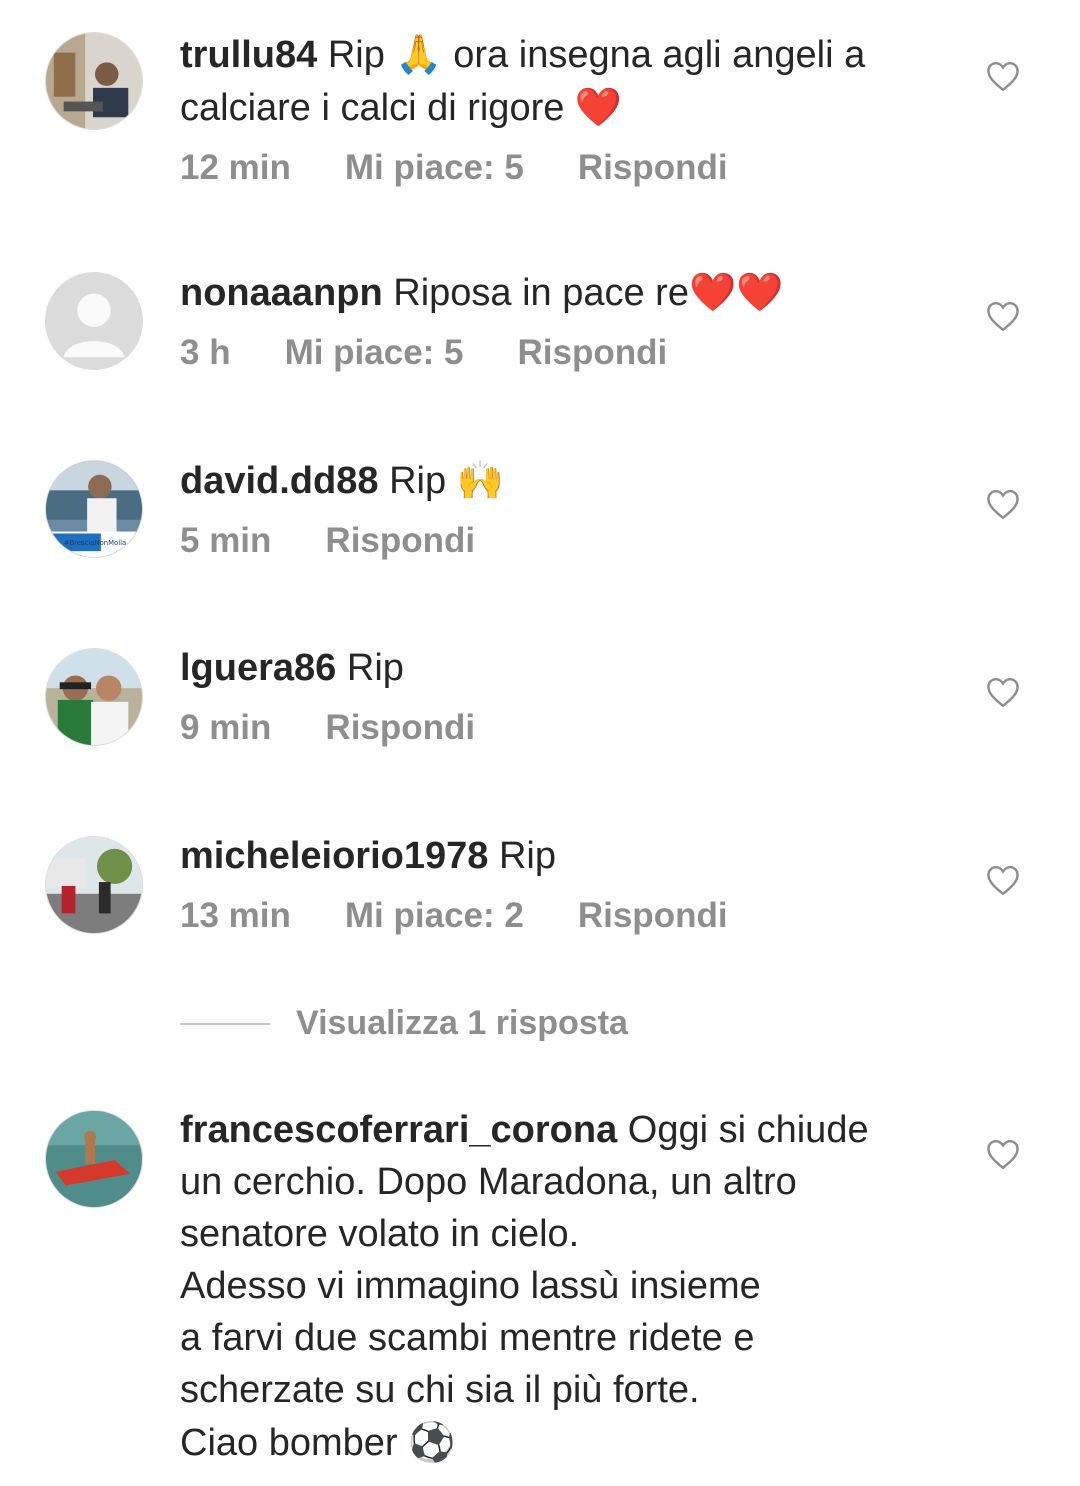  Describe the element at coordinates (541, 293) in the screenshot. I see `comment-body: Riposa in pace re` at that location.